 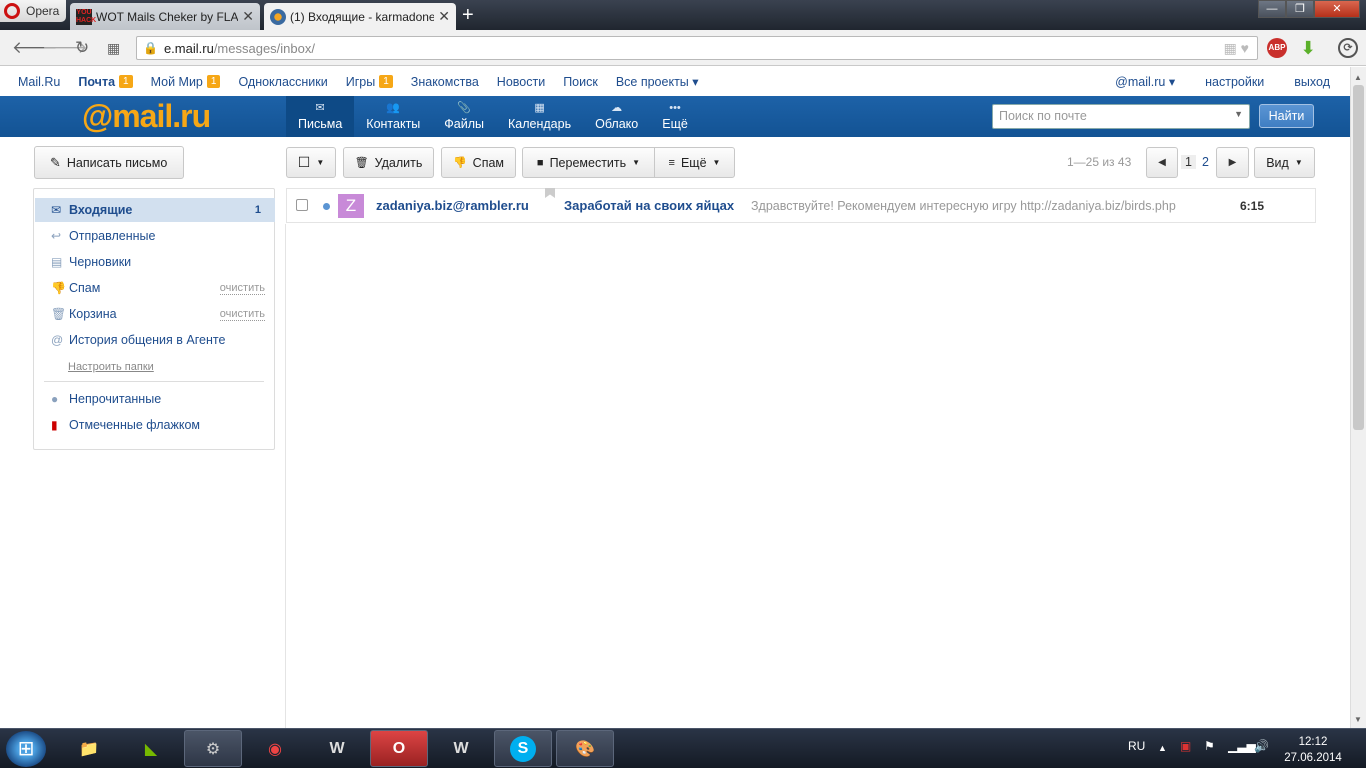 What do you see at coordinates (275, 748) in the screenshot?
I see `chrome-icon: ◉` at bounding box center [275, 748].